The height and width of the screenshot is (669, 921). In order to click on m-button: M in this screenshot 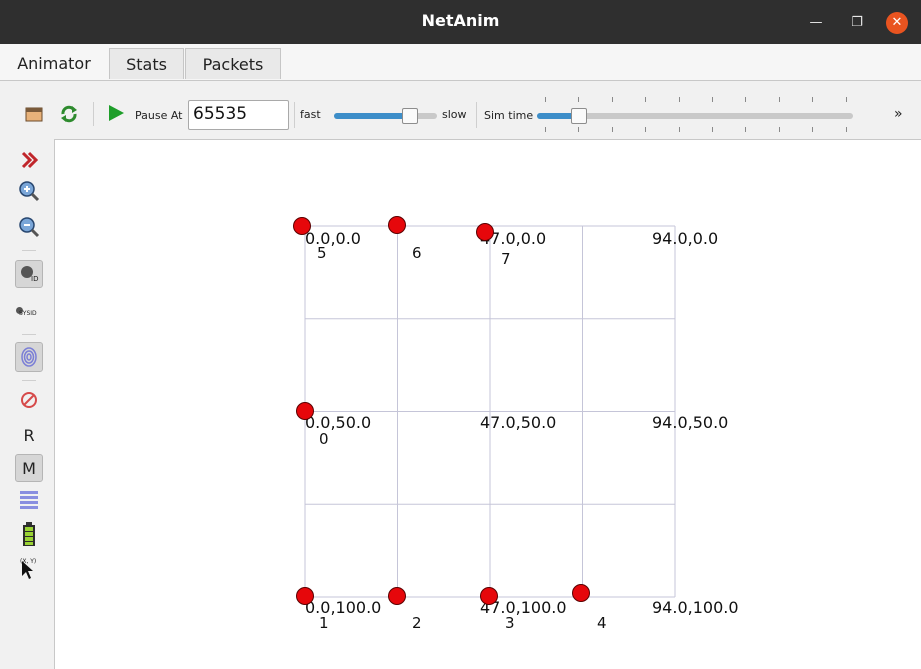, I will do `click(29, 468)`.